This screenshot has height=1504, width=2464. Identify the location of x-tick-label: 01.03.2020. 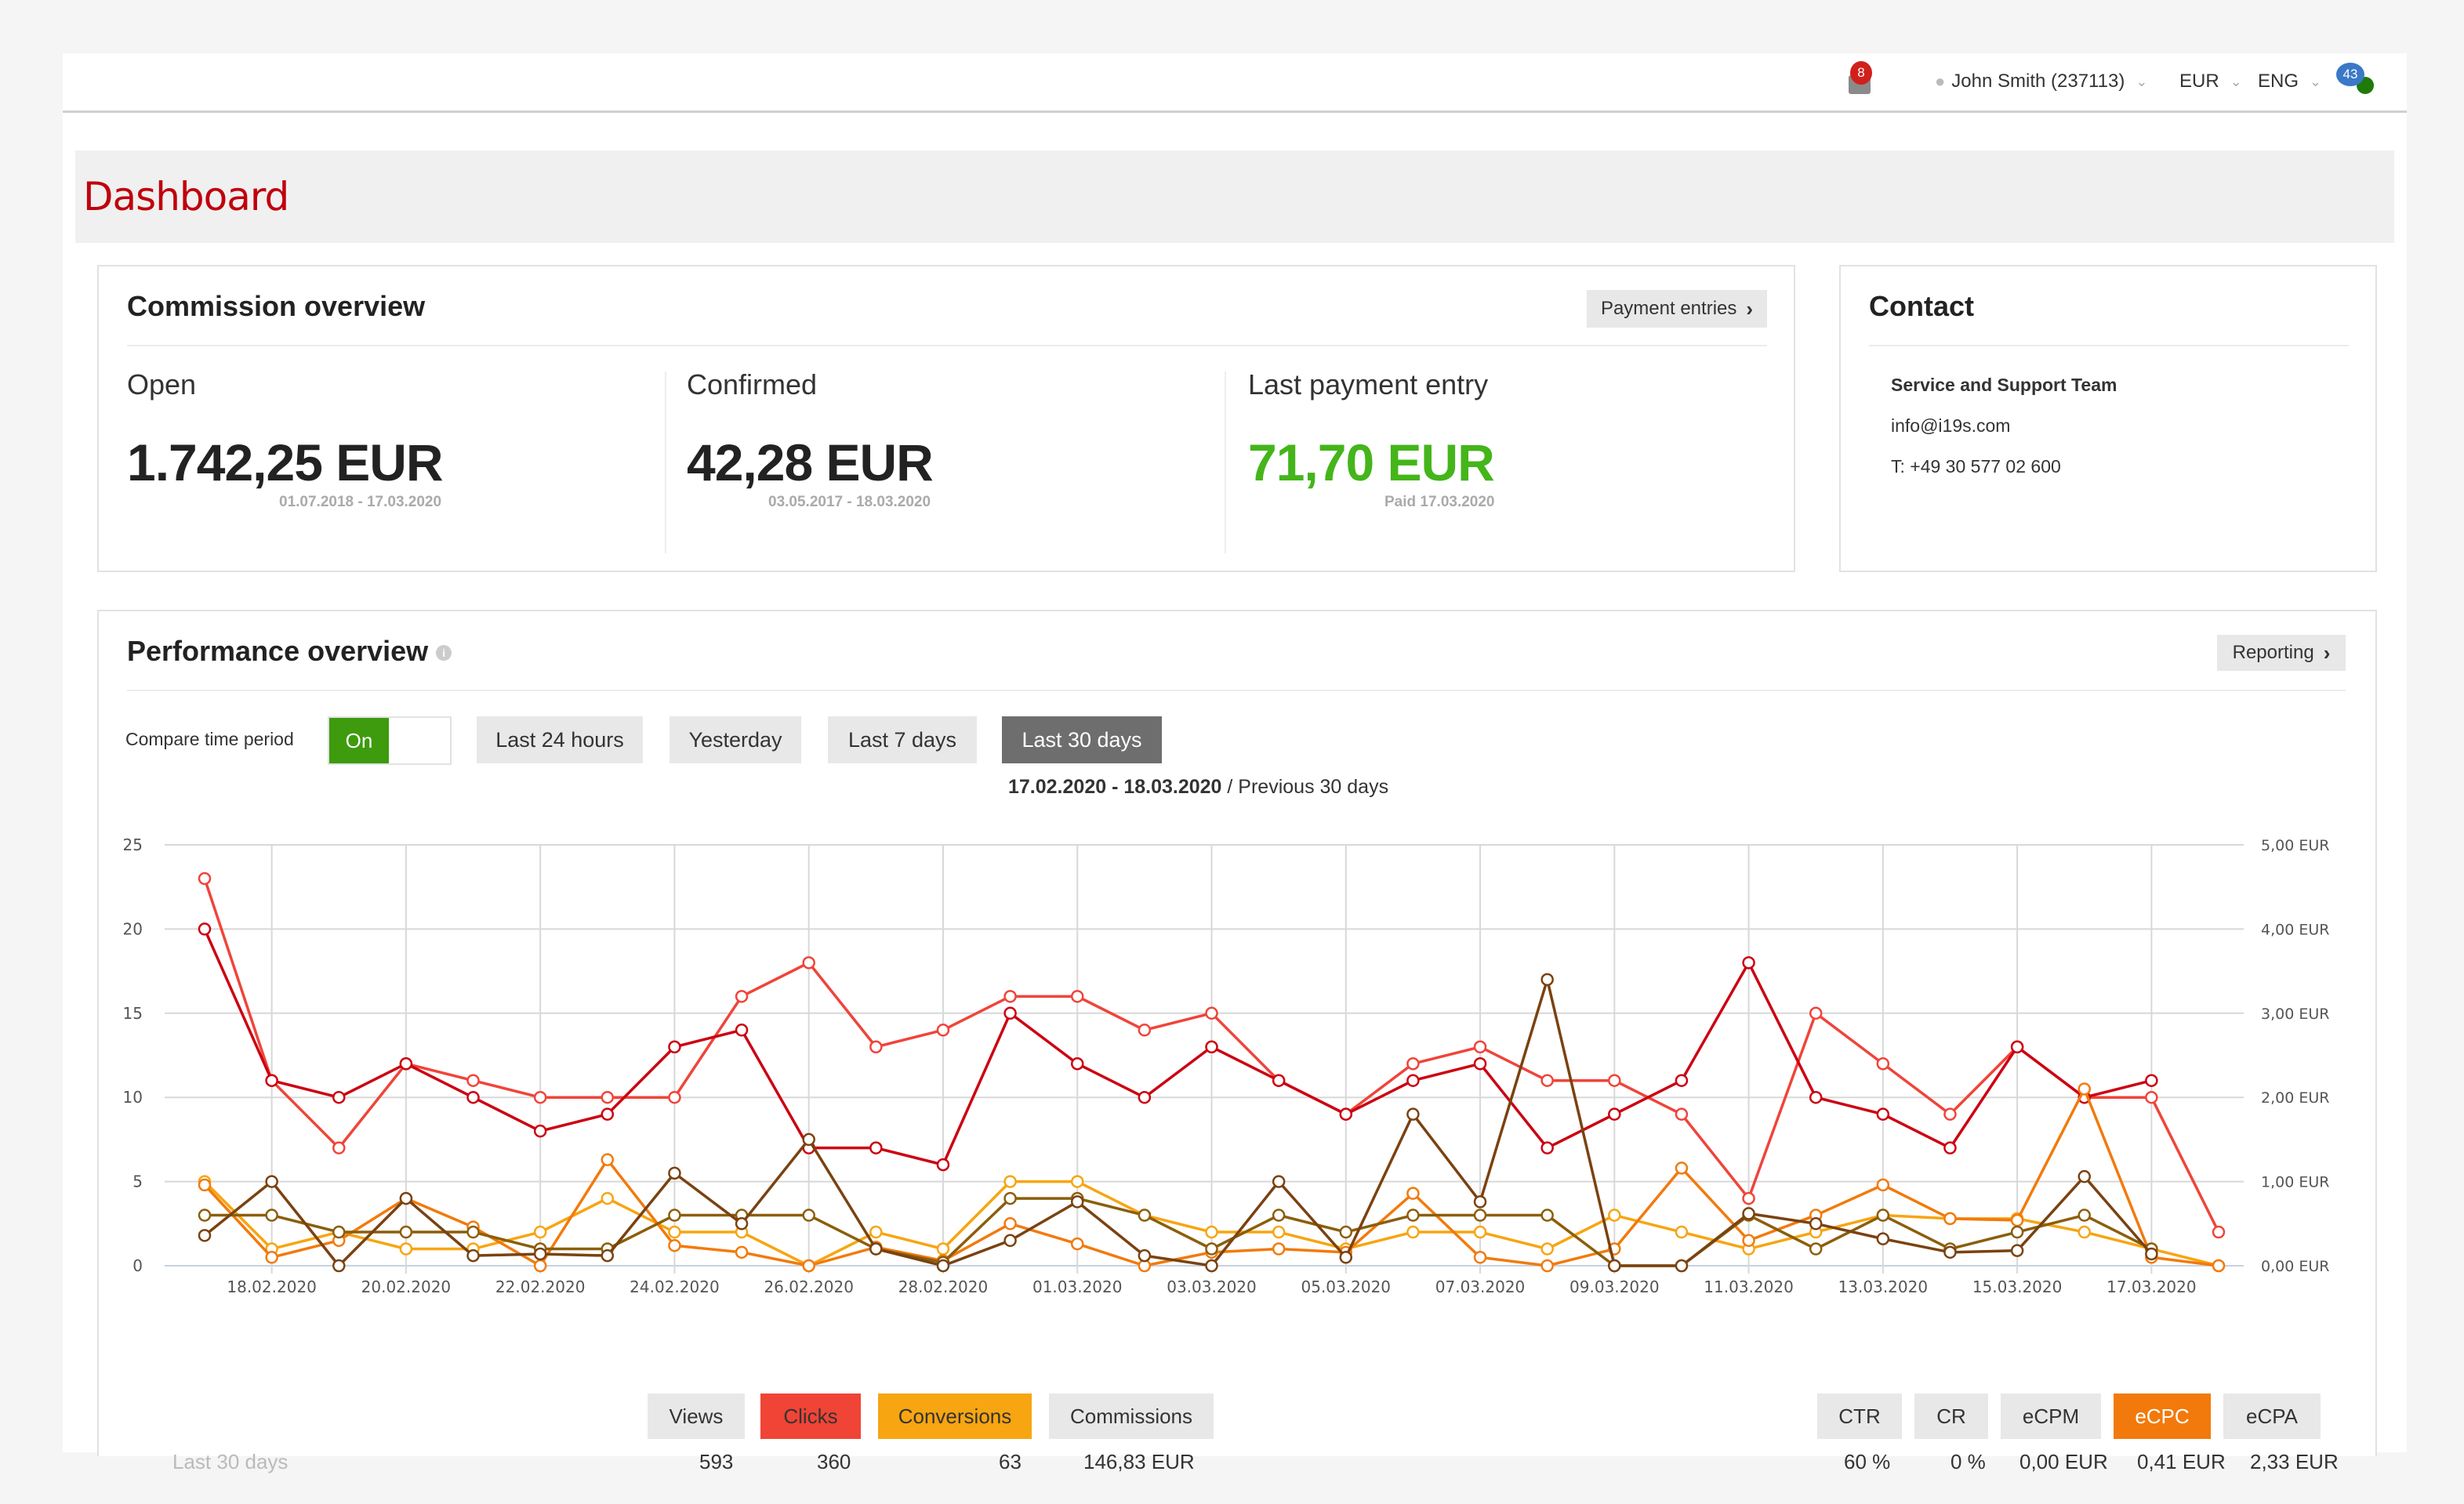
(1077, 1286).